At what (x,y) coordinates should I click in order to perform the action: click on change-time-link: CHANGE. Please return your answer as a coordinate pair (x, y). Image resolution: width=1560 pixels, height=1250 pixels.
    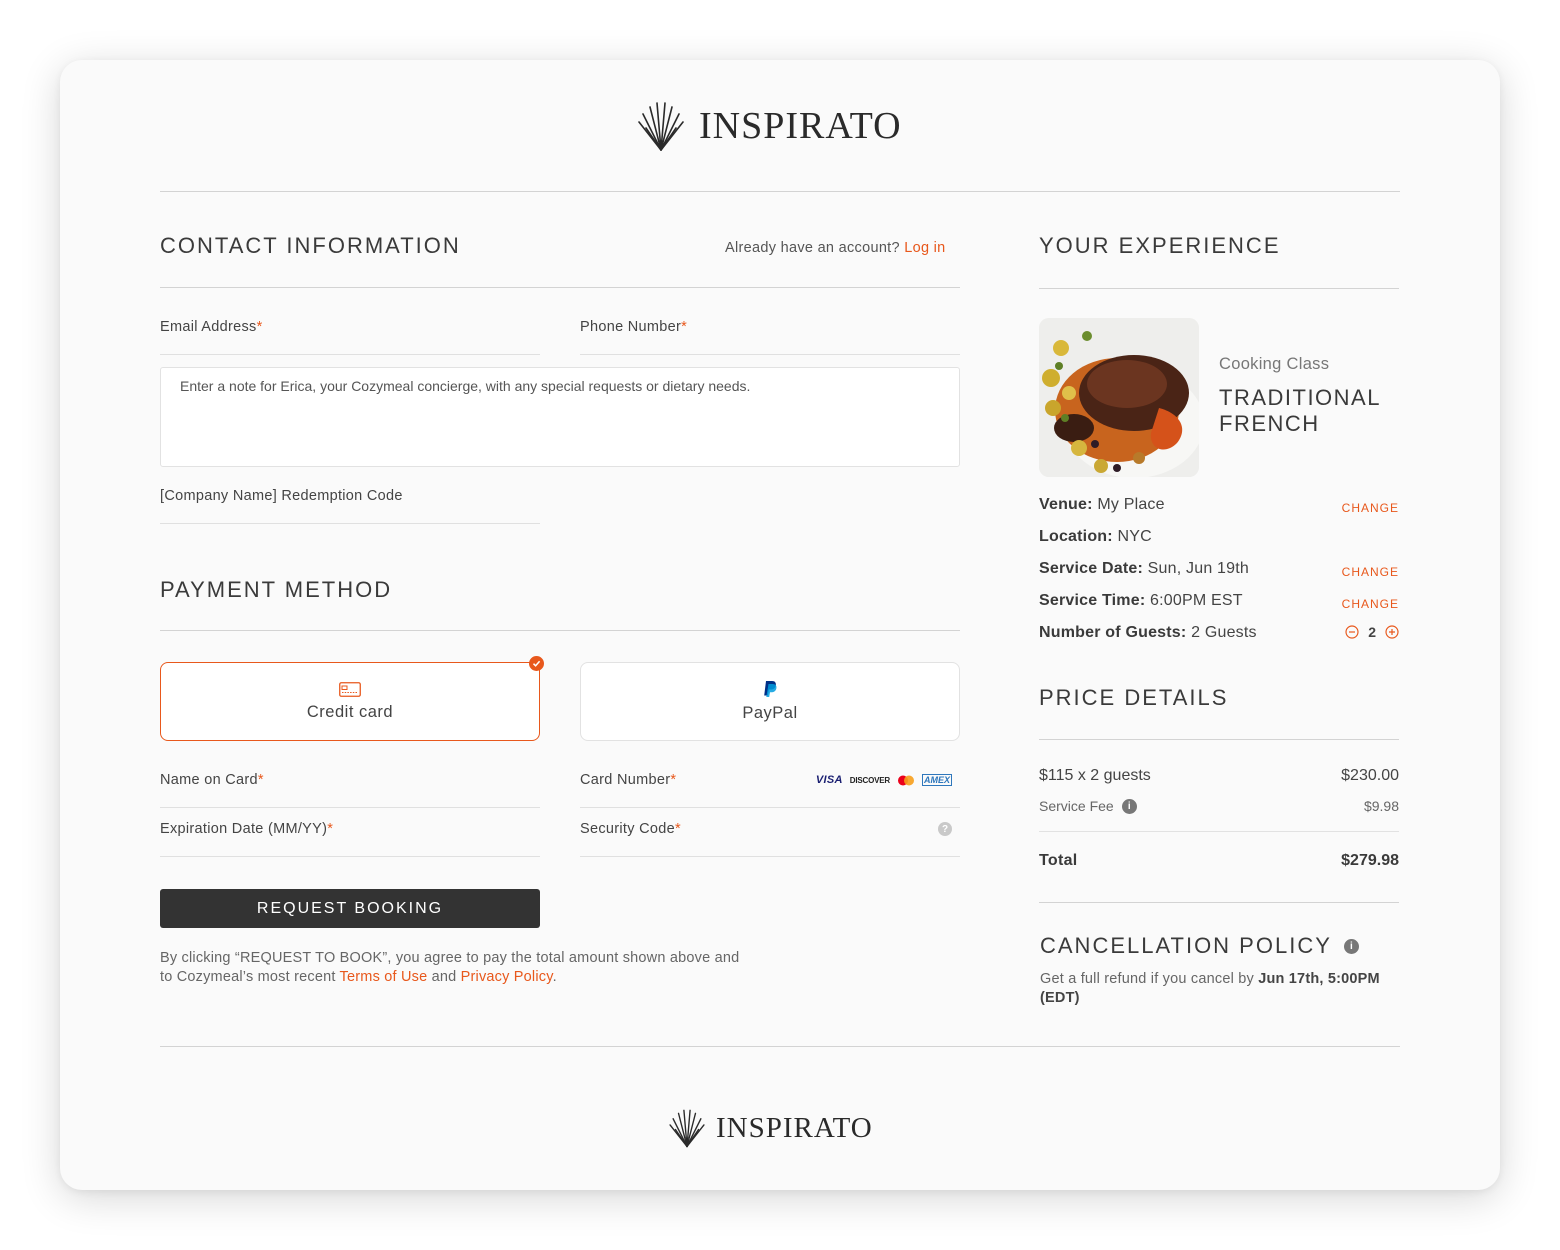
    Looking at the image, I should click on (1370, 604).